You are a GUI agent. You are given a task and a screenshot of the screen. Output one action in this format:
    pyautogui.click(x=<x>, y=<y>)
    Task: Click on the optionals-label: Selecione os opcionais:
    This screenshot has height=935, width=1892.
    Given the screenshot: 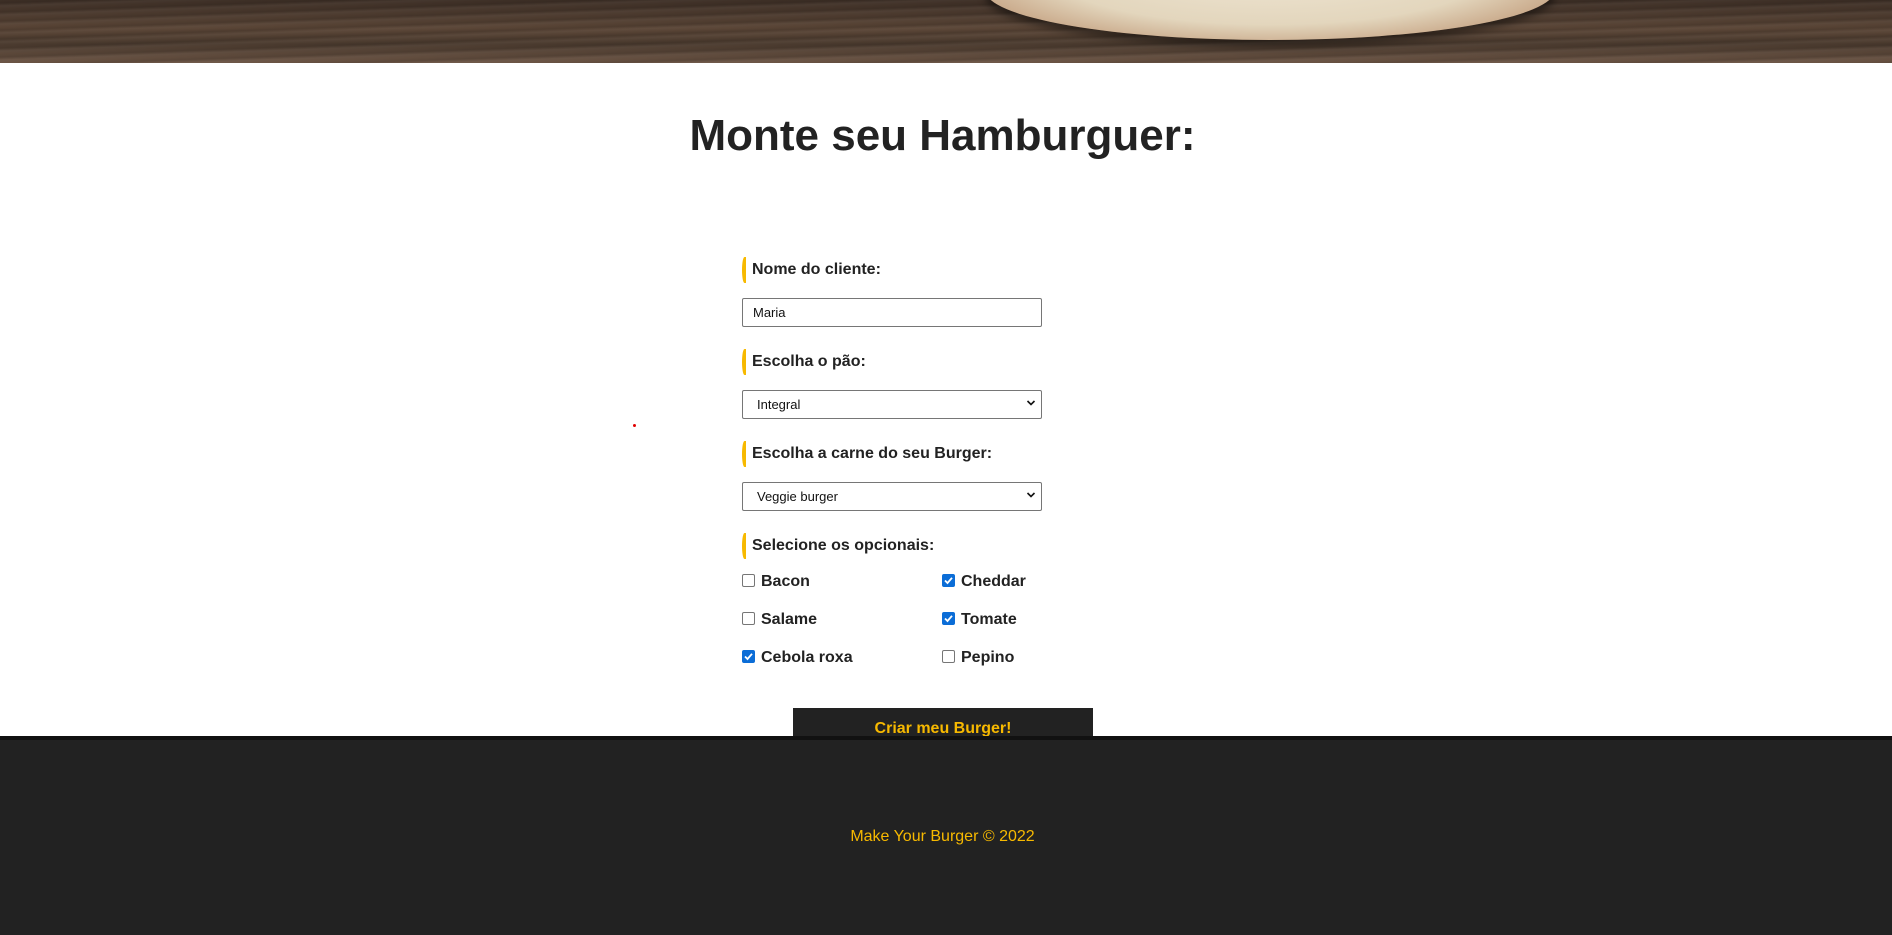 What is the action you would take?
    pyautogui.click(x=843, y=545)
    